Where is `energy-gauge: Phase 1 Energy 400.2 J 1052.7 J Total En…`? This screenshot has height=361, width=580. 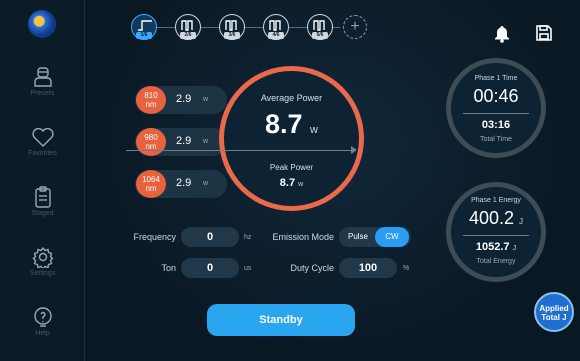 energy-gauge: Phase 1 Energy 400.2 J 1052.7 J Total En… is located at coordinates (496, 232).